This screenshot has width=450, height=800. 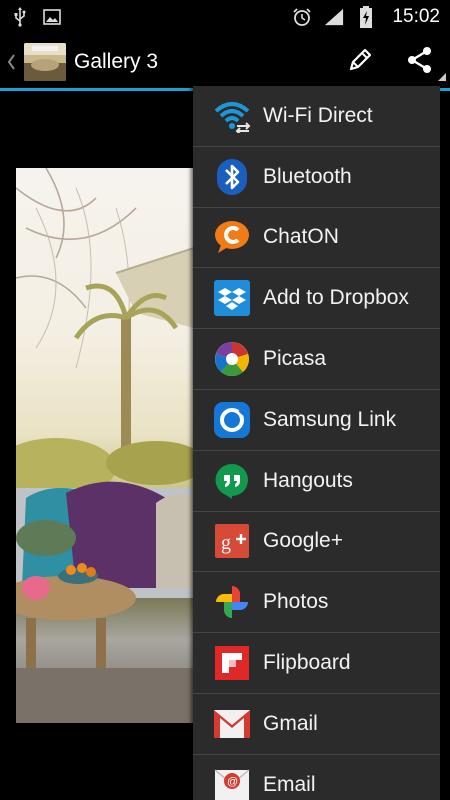 What do you see at coordinates (307, 663) in the screenshot?
I see `share-item-label: Flipboard` at bounding box center [307, 663].